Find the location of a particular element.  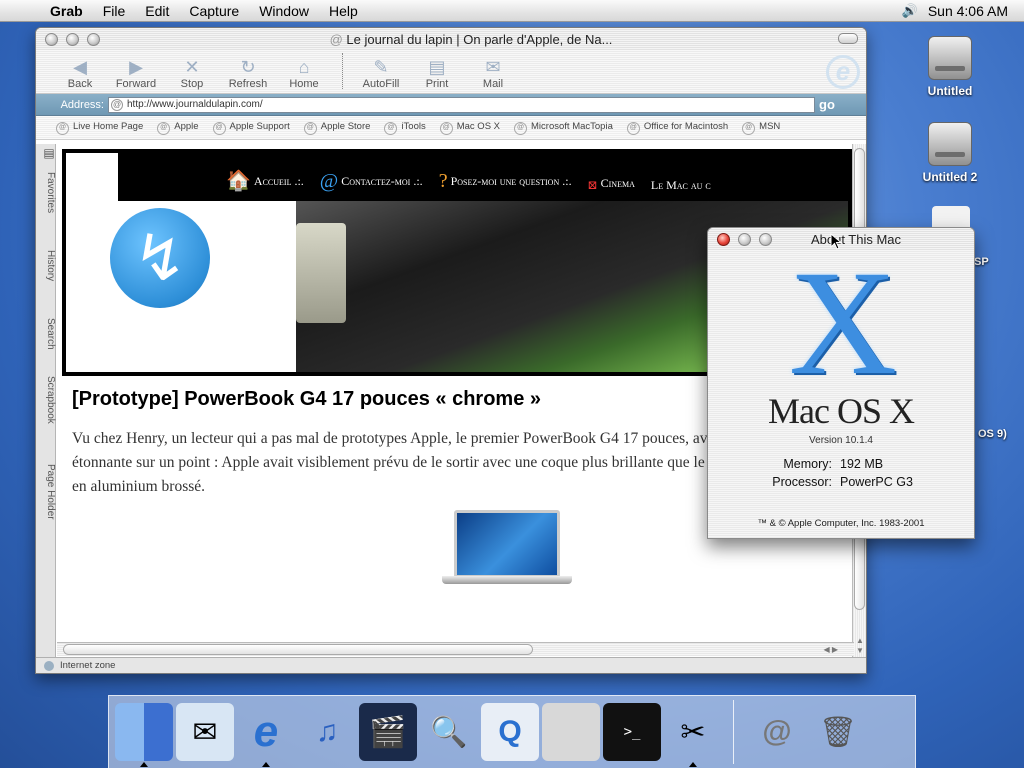

nav-question: ? Posez-moi une question .:. is located at coordinates (505, 181).